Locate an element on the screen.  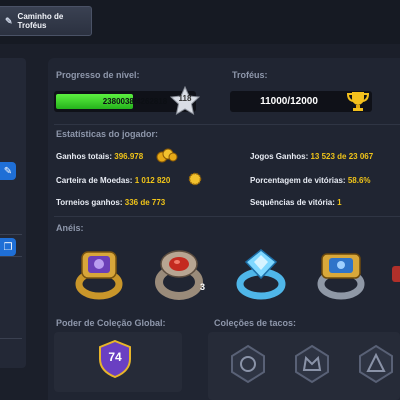
edit-button: ✎ is located at coordinates (8, 171).